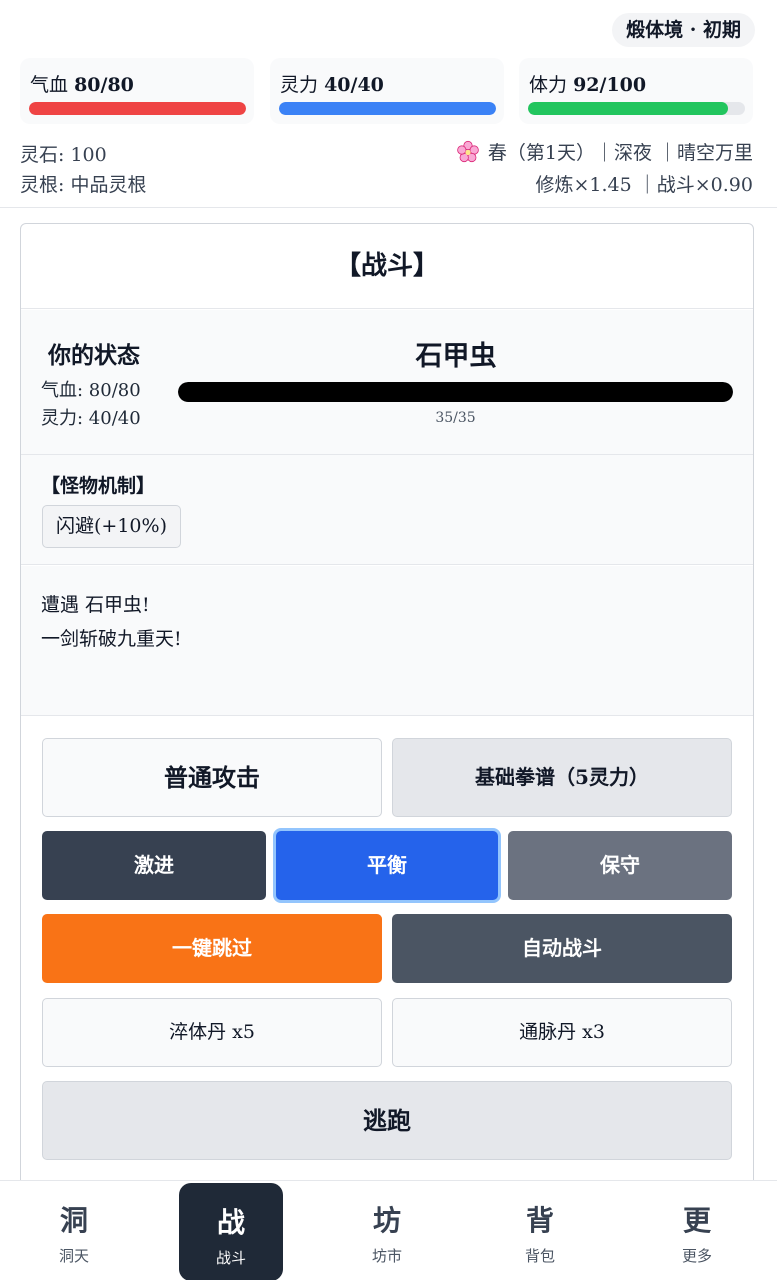 This screenshot has width=777, height=1280. What do you see at coordinates (456, 356) in the screenshot?
I see `enemy-name: 石甲虫` at bounding box center [456, 356].